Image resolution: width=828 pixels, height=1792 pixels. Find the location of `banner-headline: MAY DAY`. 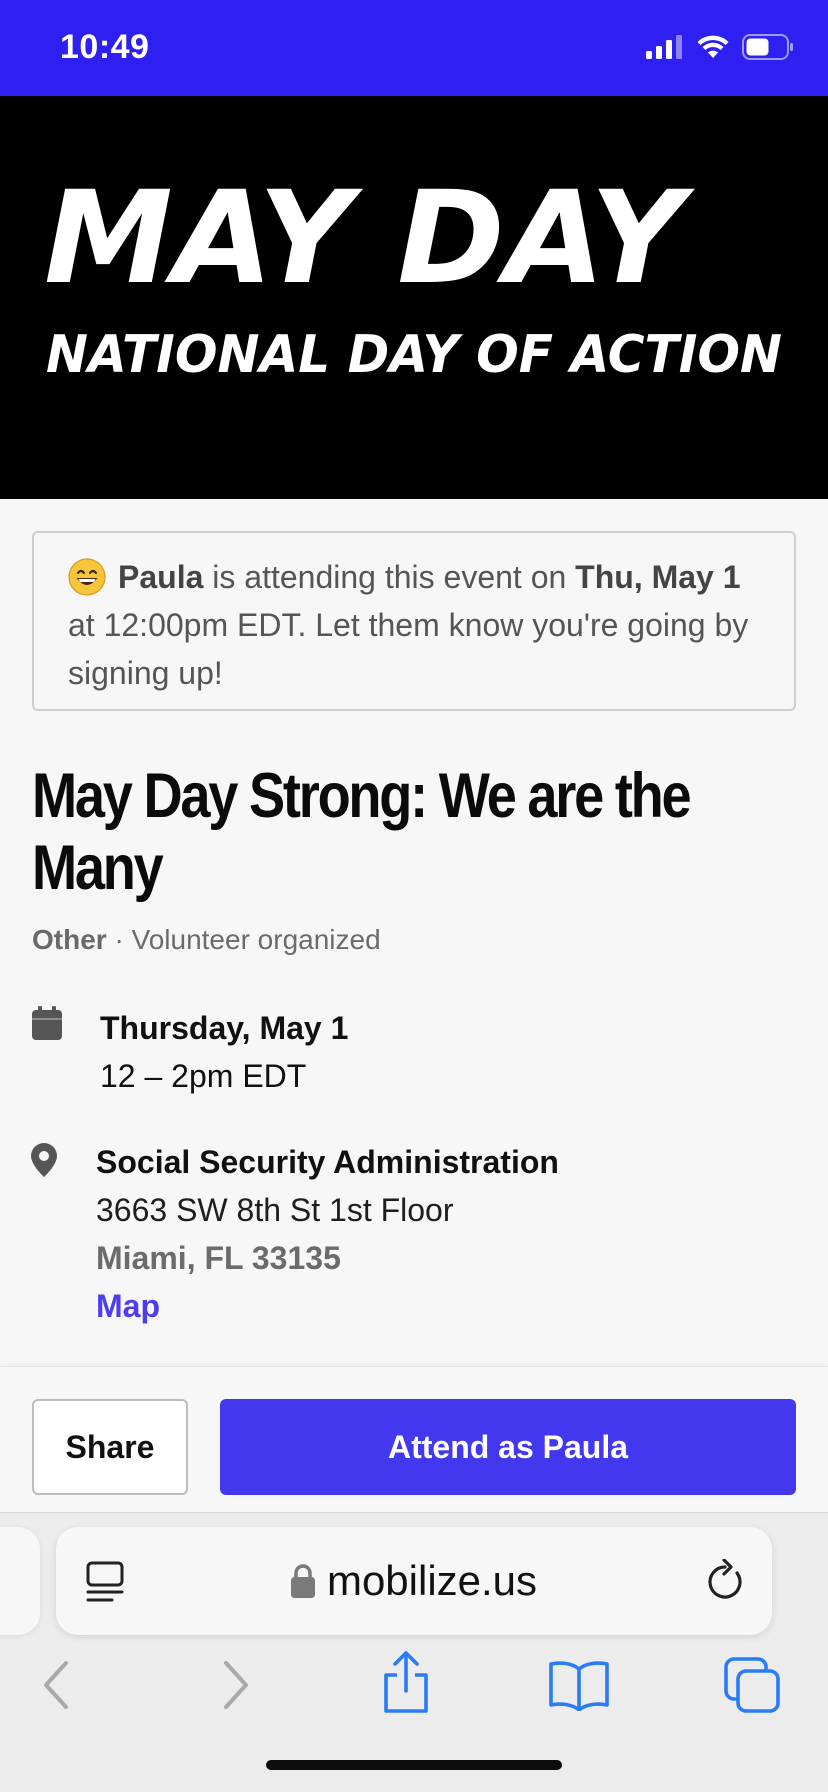

banner-headline: MAY DAY is located at coordinates (369, 238).